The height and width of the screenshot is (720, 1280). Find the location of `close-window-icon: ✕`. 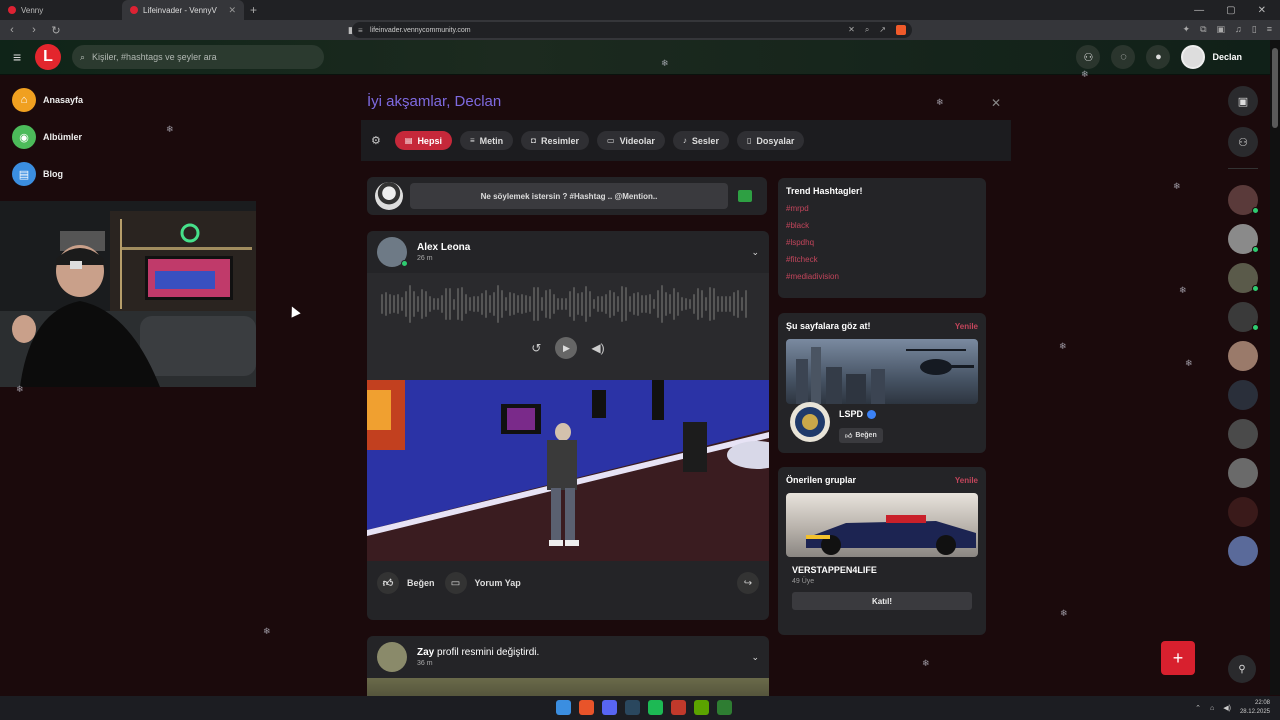

close-window-icon: ✕ is located at coordinates (1262, 10).